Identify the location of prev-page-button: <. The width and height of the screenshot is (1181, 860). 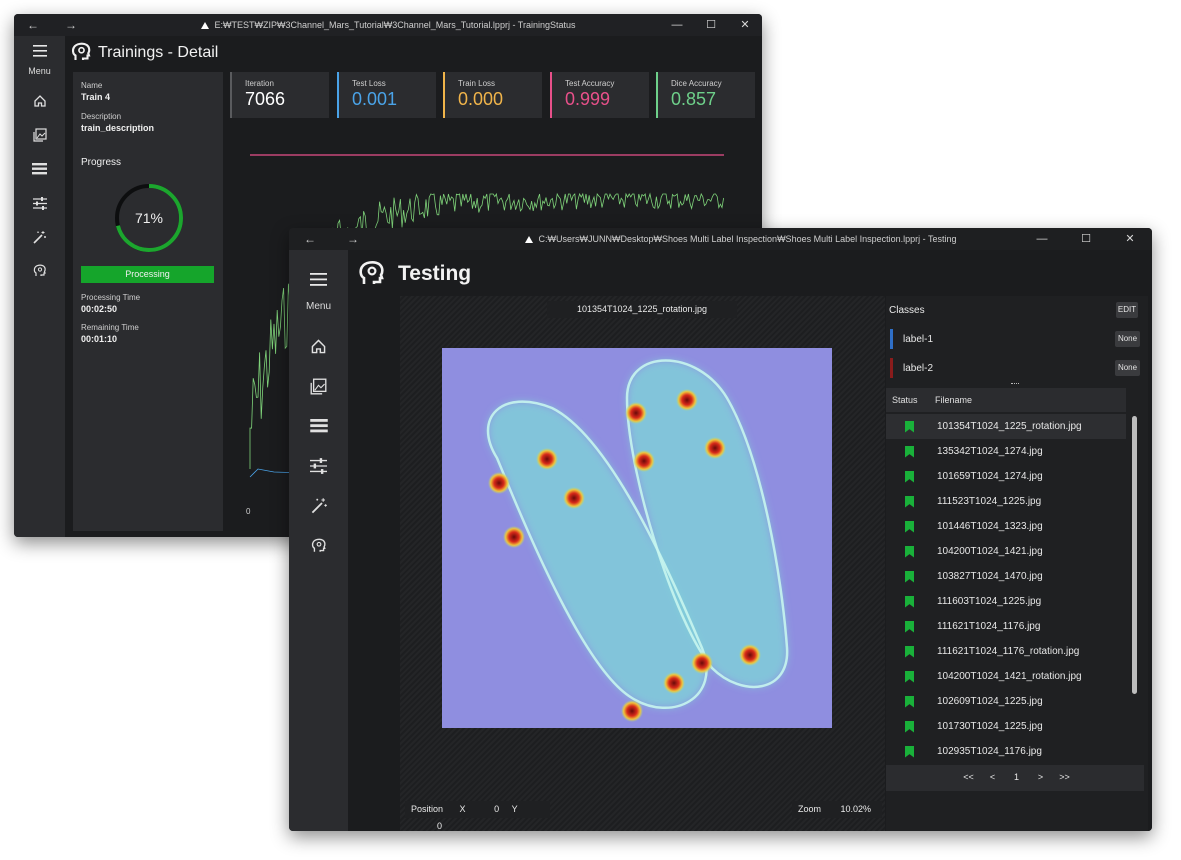
(992, 777).